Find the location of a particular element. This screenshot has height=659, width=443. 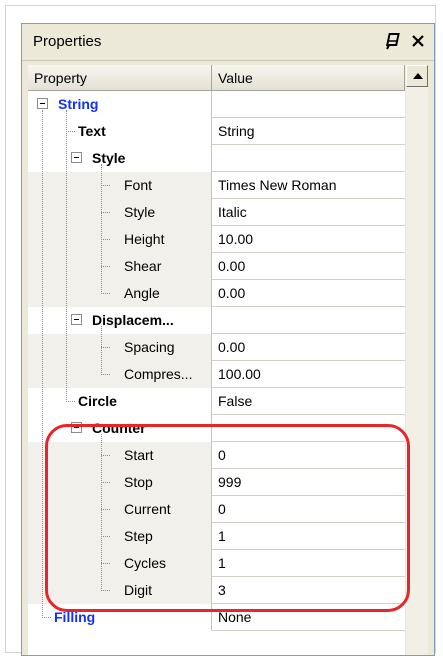

scroll-up-button is located at coordinates (417, 76).